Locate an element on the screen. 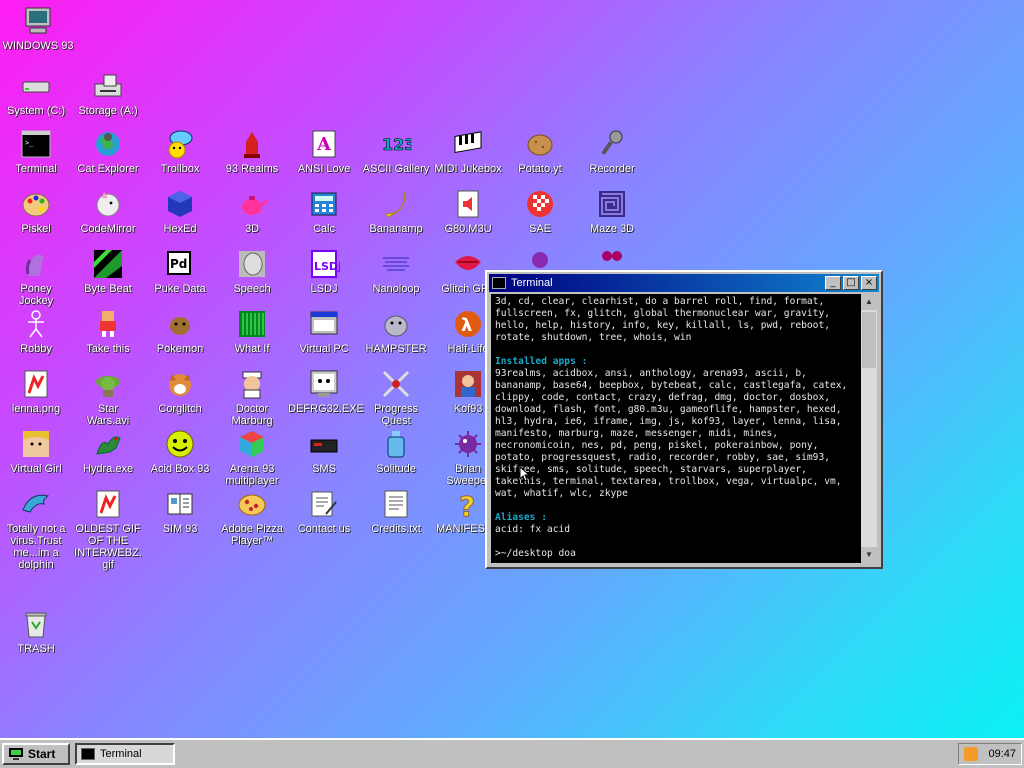 The height and width of the screenshot is (768, 1024). desktop-icon-matrix: What If is located at coordinates (252, 331).